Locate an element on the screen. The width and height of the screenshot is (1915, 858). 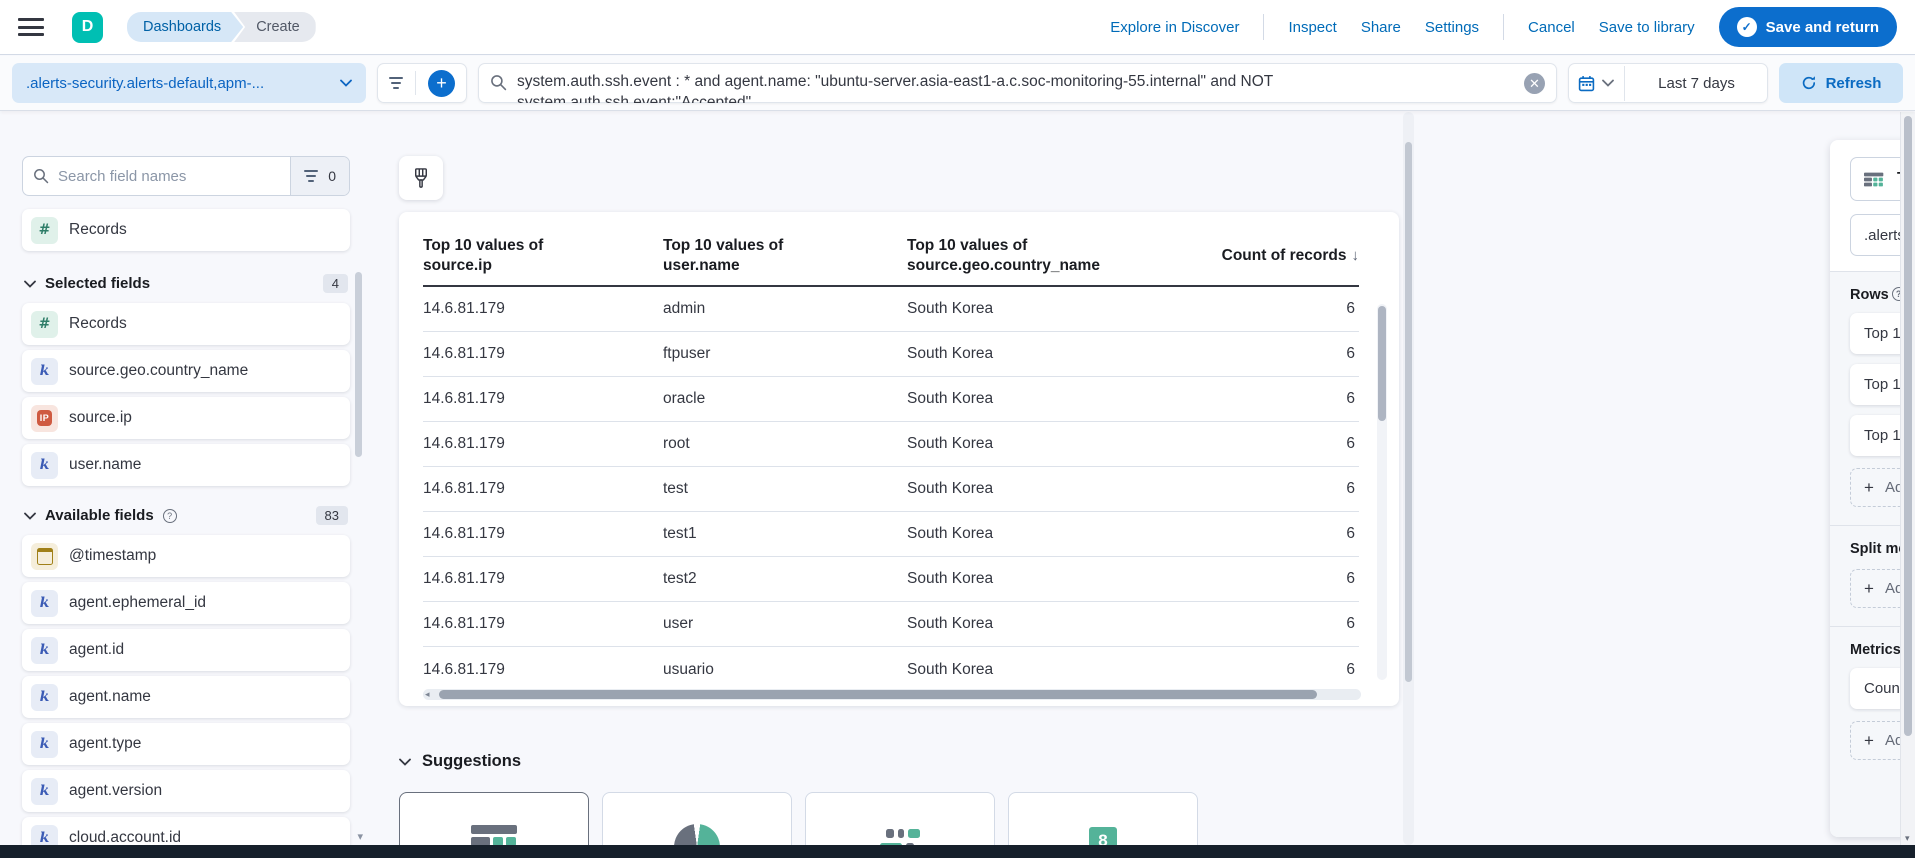
field-type-filter-button: 0 is located at coordinates (319, 176).